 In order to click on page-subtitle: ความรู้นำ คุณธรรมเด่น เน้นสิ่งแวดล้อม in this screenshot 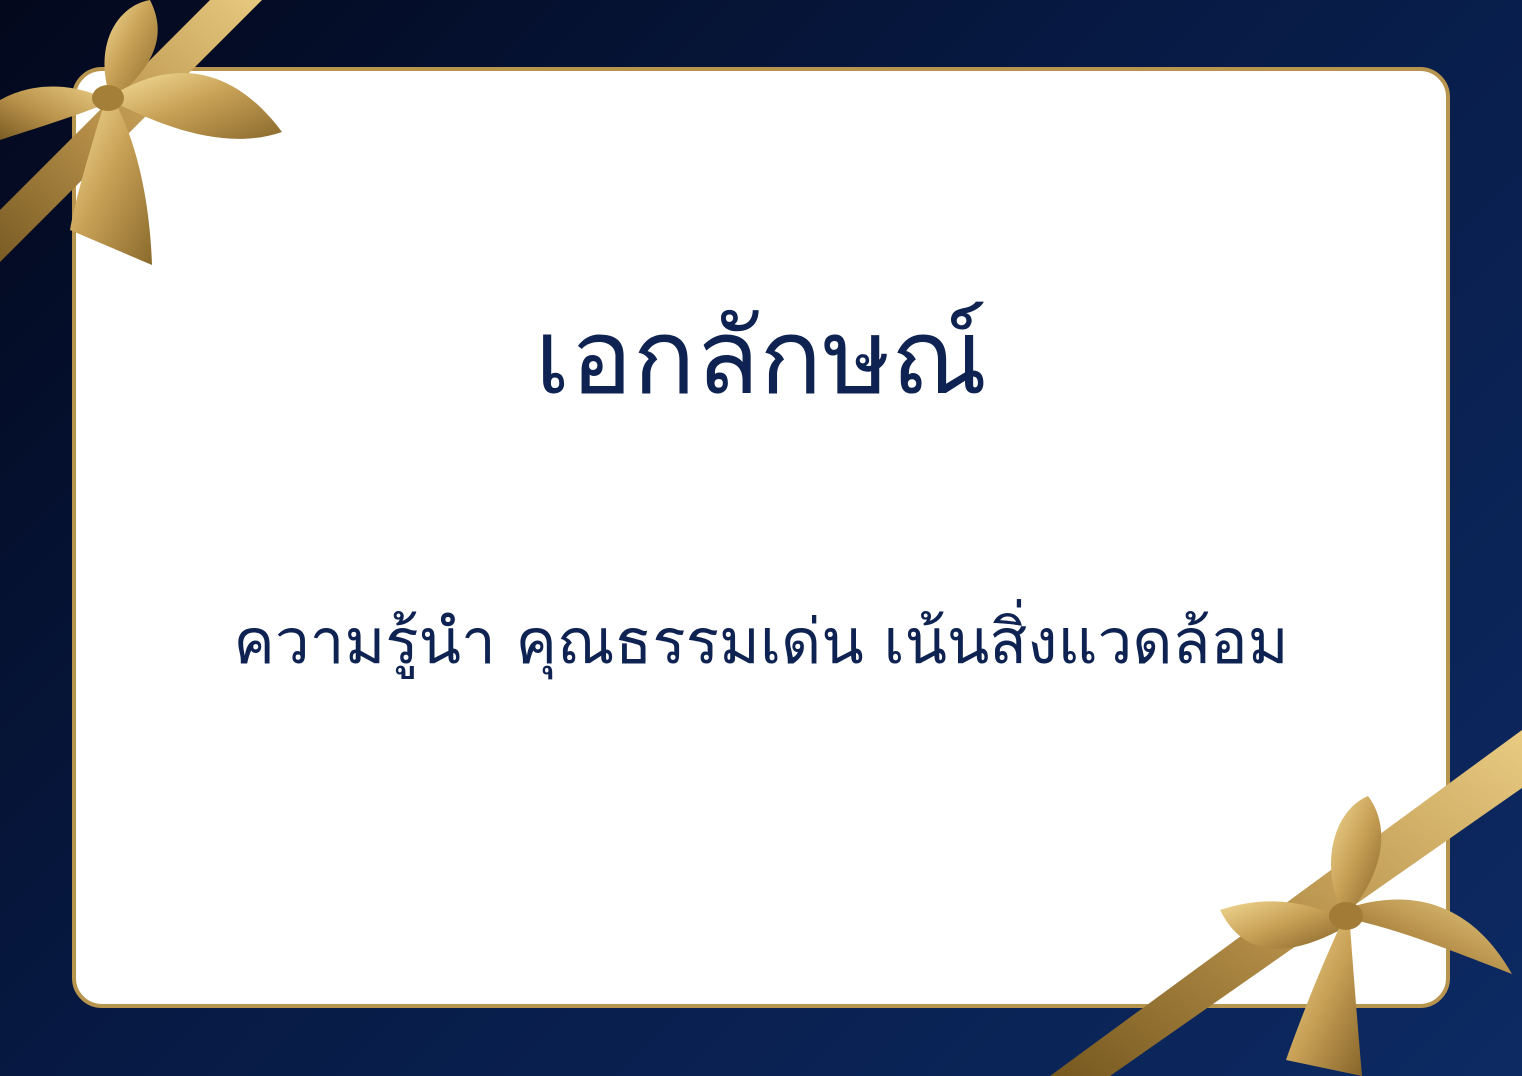, I will do `click(761, 641)`.